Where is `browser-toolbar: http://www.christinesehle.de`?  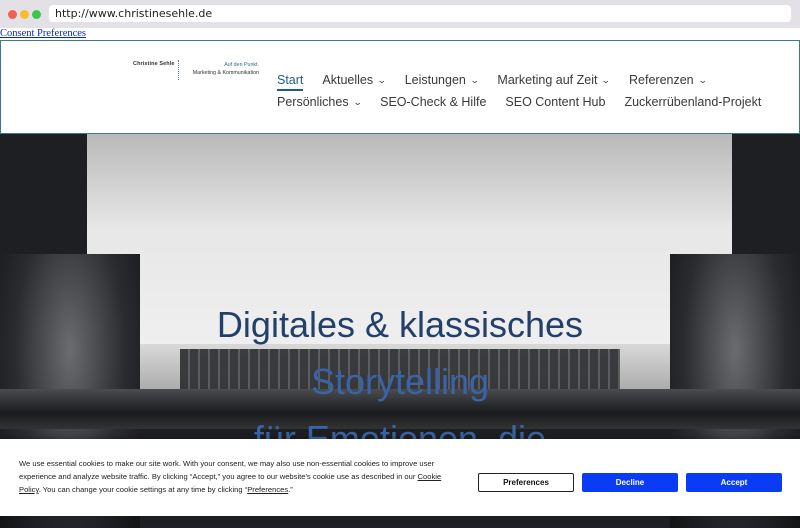
browser-toolbar: http://www.christinesehle.de is located at coordinates (400, 14).